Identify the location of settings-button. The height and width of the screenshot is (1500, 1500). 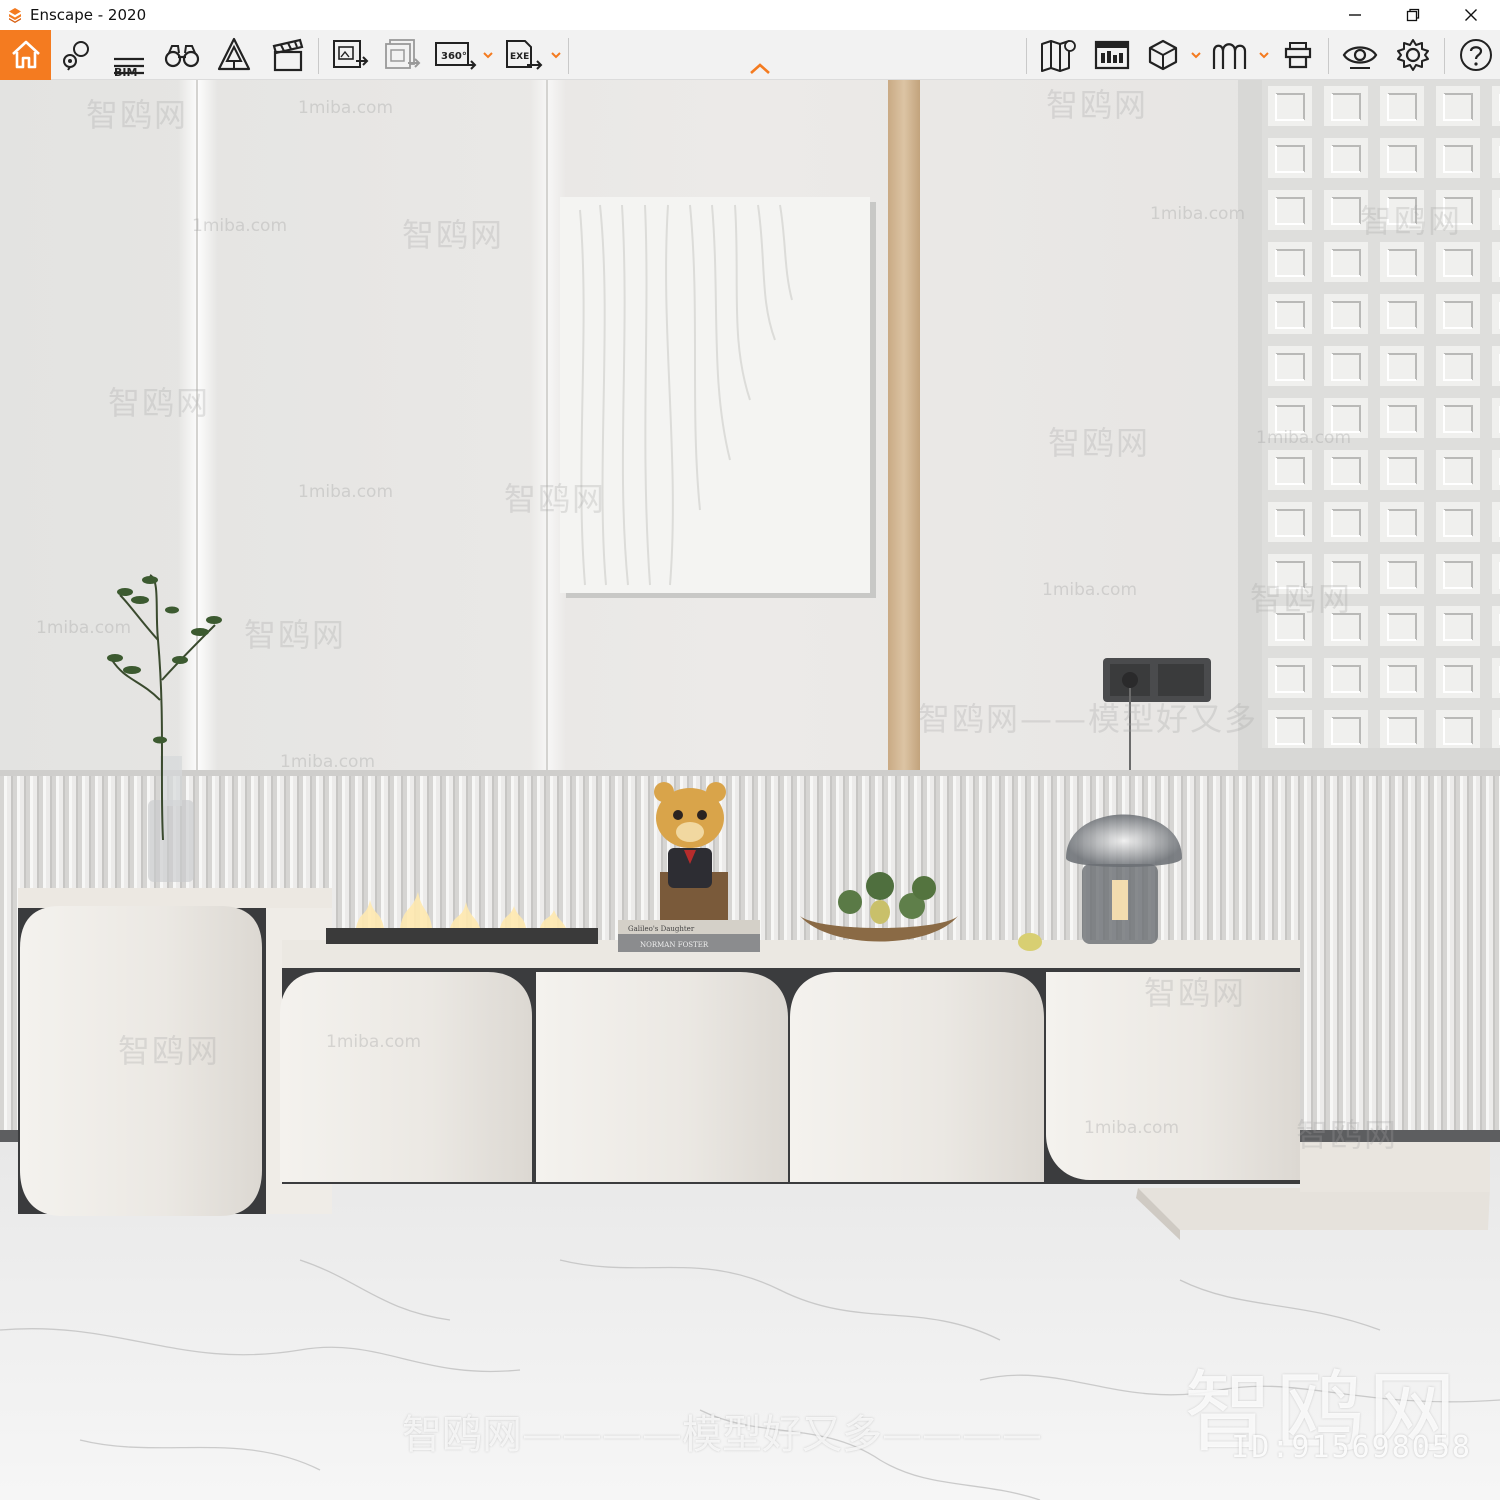
(1413, 55).